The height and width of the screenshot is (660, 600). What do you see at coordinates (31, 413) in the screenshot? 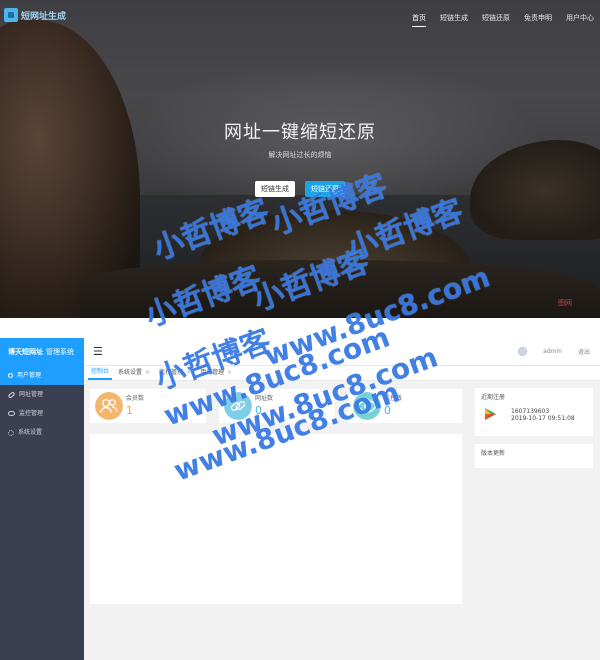
I see `sidebar-item-label: 监控管理` at bounding box center [31, 413].